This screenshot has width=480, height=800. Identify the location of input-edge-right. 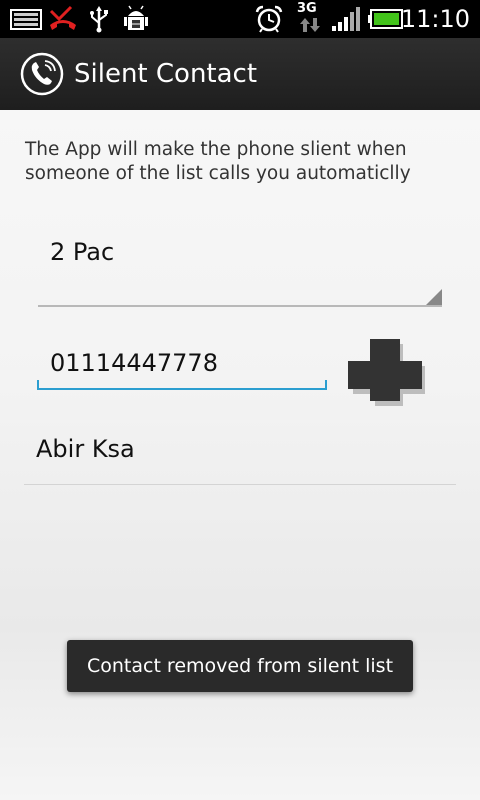
(326, 385).